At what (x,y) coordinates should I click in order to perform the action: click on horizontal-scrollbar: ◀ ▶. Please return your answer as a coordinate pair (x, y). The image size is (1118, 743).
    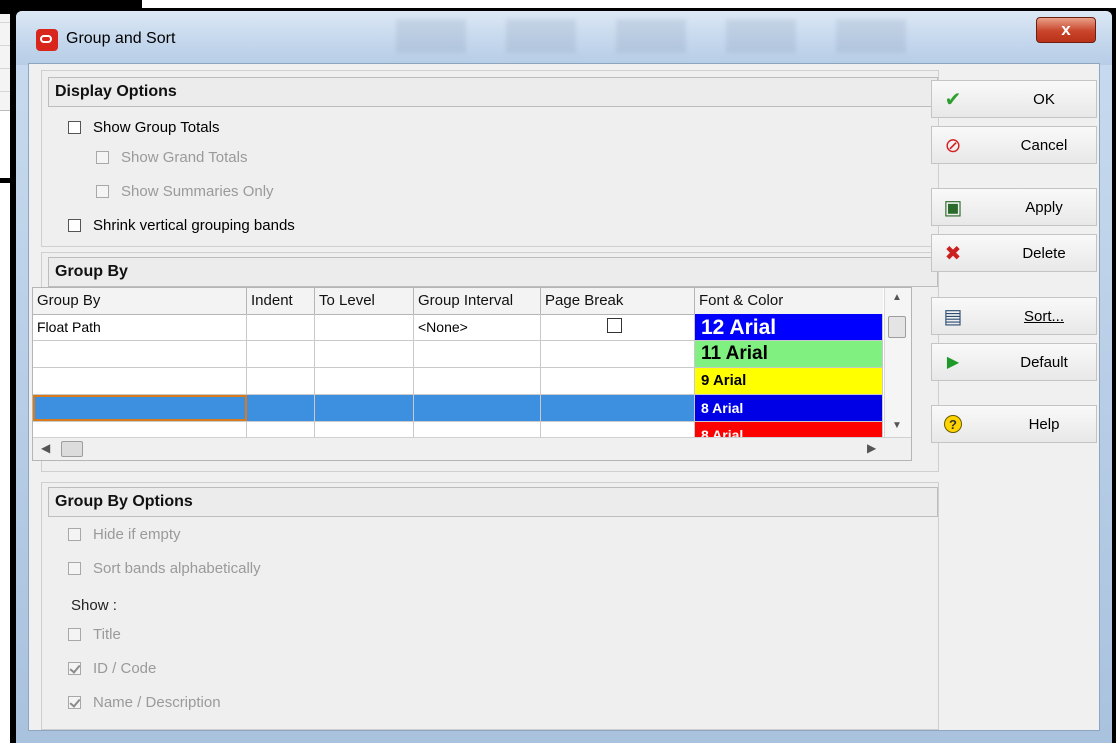
    Looking at the image, I should click on (472, 448).